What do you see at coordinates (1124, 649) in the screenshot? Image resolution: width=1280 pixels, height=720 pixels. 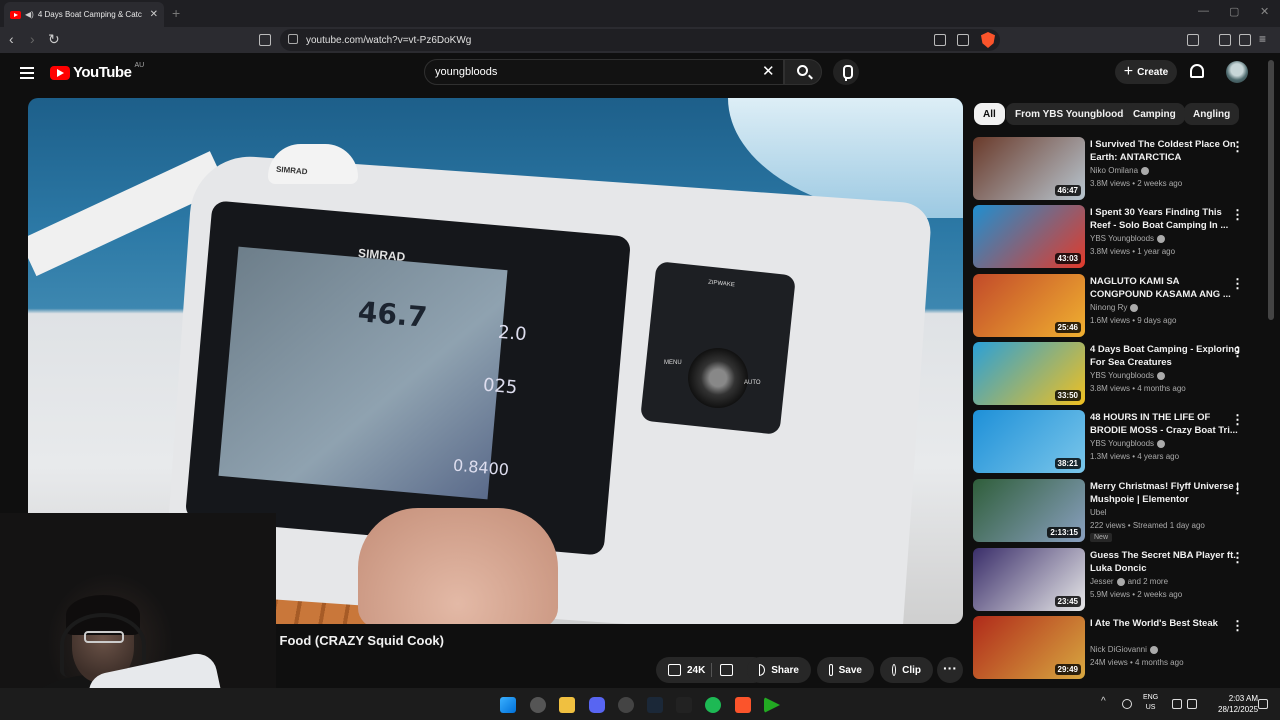 I see `recommendation-channel: Nick DiGiovanni` at bounding box center [1124, 649].